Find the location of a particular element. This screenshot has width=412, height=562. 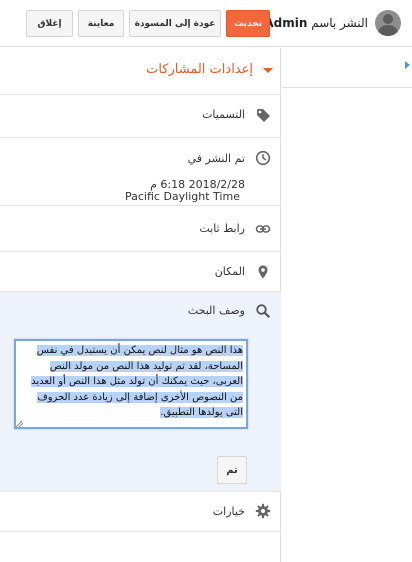

preview-button: معاينة is located at coordinates (101, 23).